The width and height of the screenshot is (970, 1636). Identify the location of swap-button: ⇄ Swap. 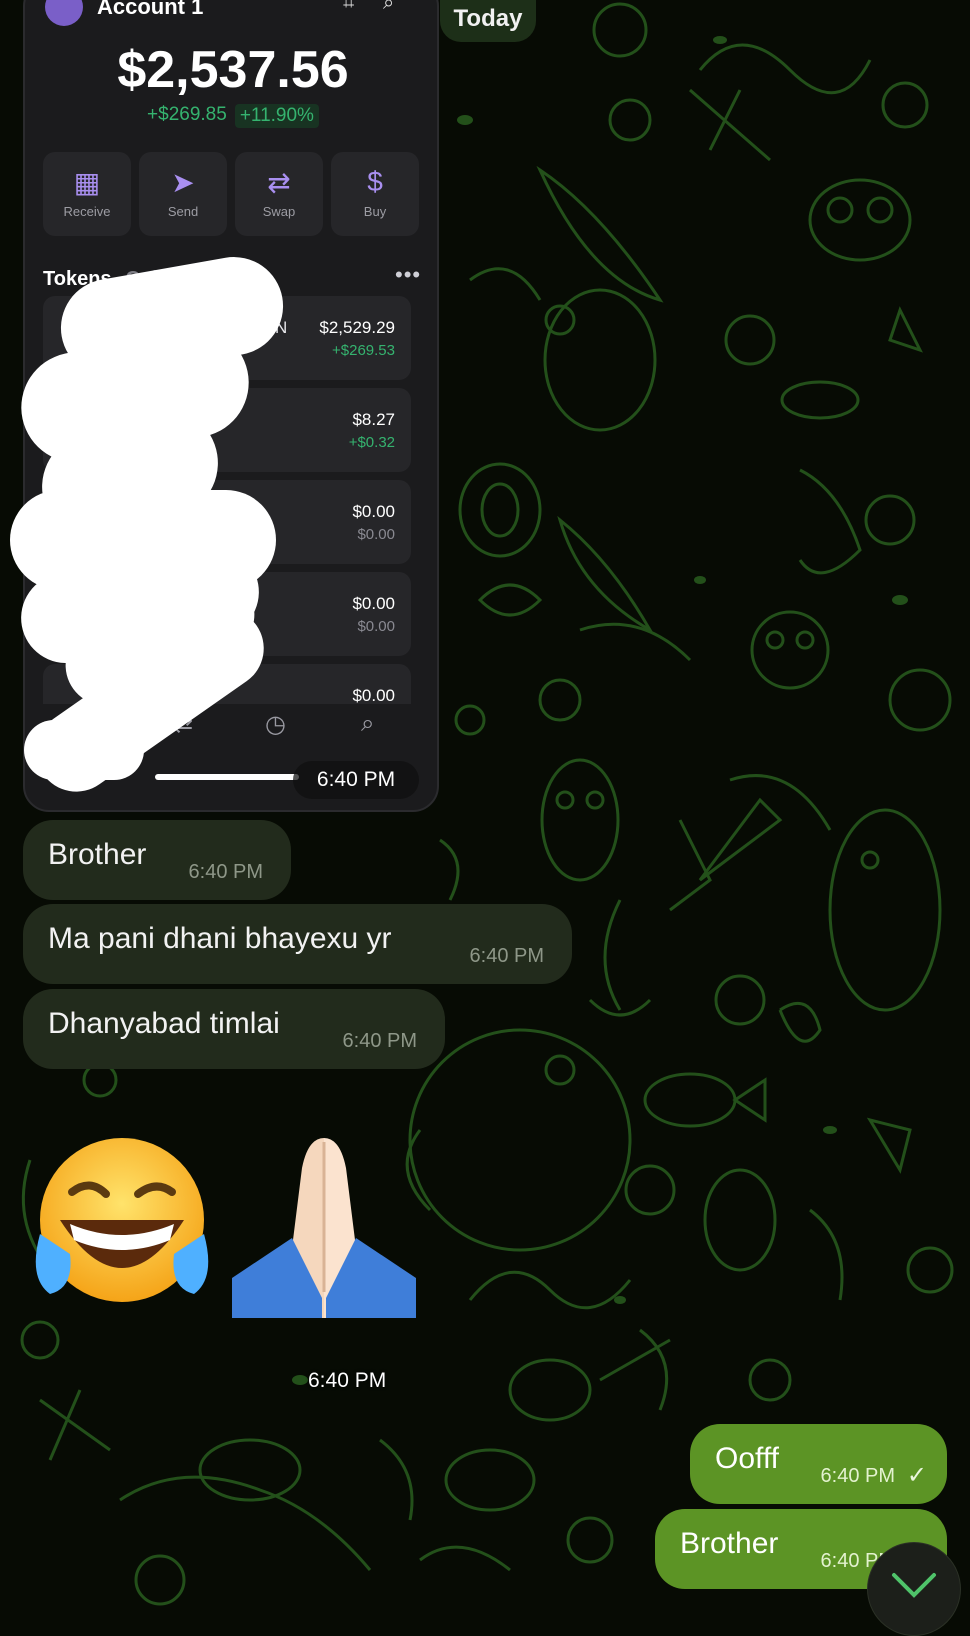
(279, 194).